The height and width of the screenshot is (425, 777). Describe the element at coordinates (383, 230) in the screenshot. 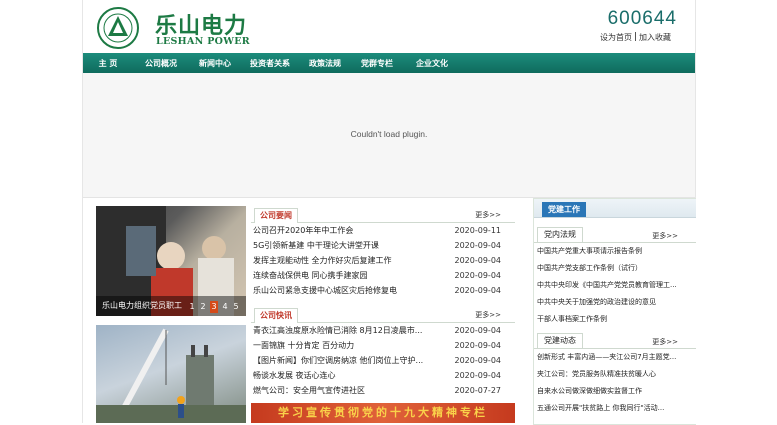

I see `news-item: 公司召开2020年年中工作会 2020-09-11` at that location.